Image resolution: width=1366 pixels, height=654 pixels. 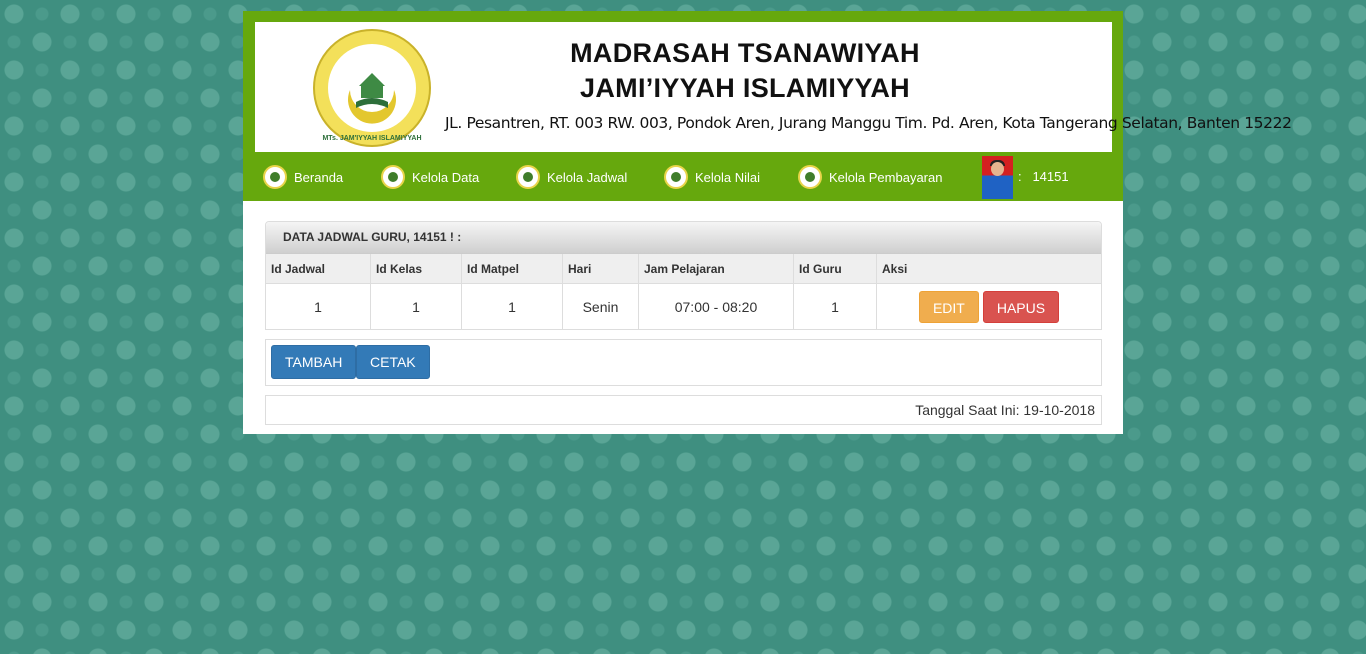 I want to click on cell-aksi: EDIT HAPUS, so click(x=989, y=307).